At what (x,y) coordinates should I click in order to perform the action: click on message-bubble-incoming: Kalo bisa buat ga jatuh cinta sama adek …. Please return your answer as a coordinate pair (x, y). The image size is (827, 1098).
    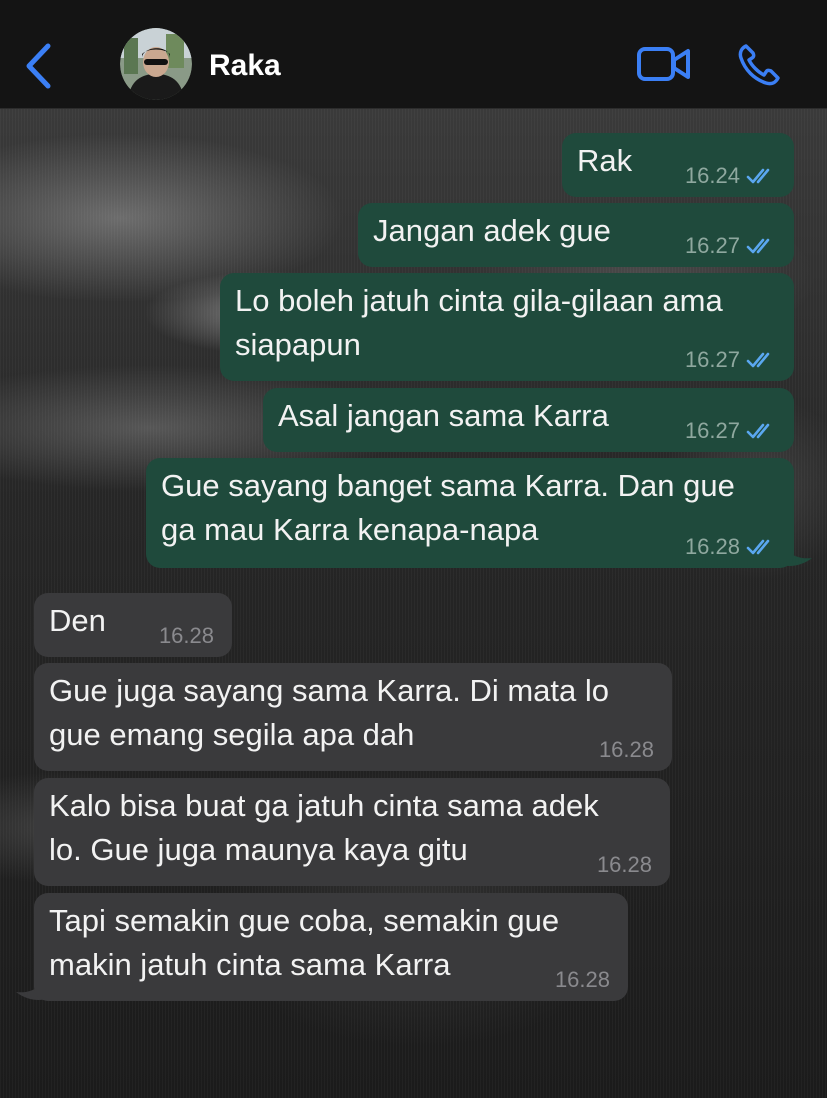
    Looking at the image, I should click on (352, 832).